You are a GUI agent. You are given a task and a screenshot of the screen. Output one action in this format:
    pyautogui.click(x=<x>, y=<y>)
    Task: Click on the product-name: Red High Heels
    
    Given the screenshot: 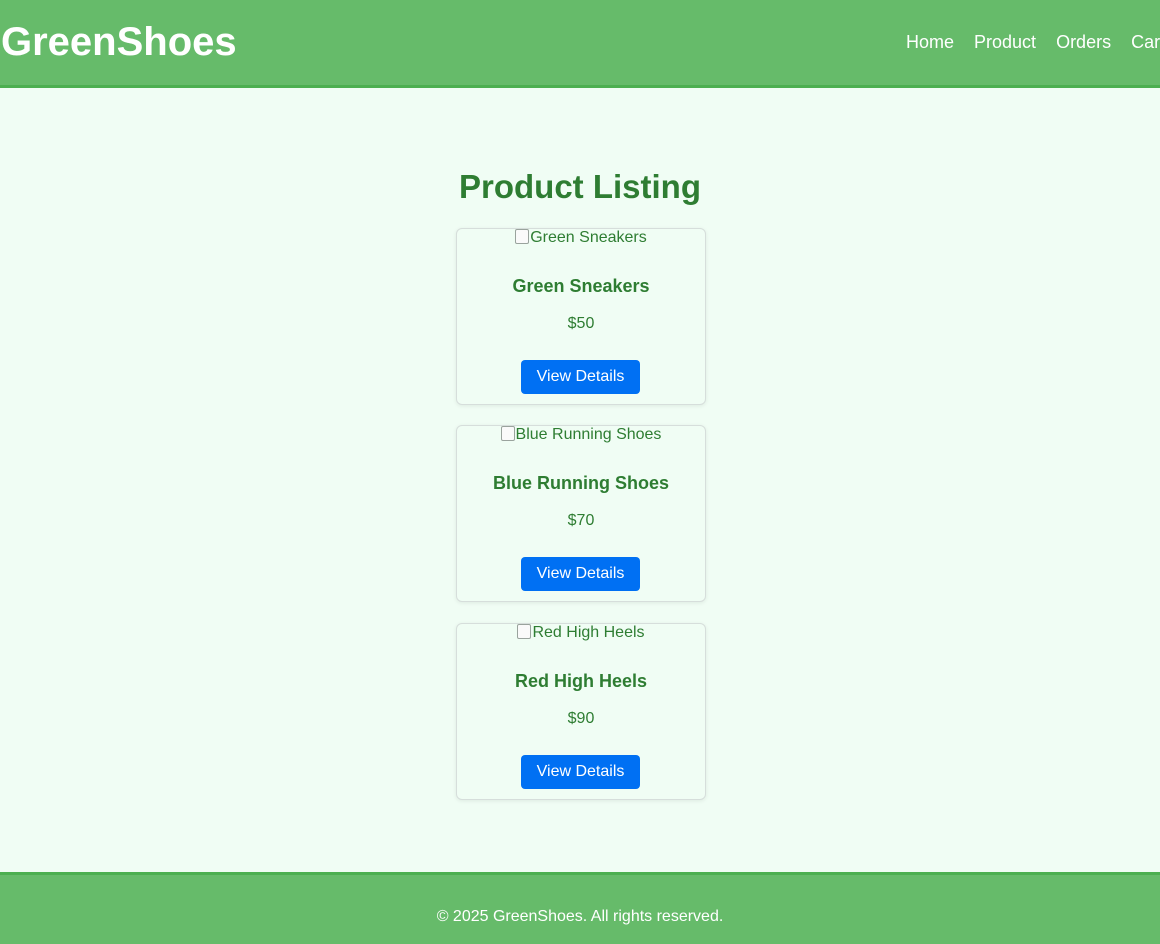 What is the action you would take?
    pyautogui.click(x=581, y=681)
    